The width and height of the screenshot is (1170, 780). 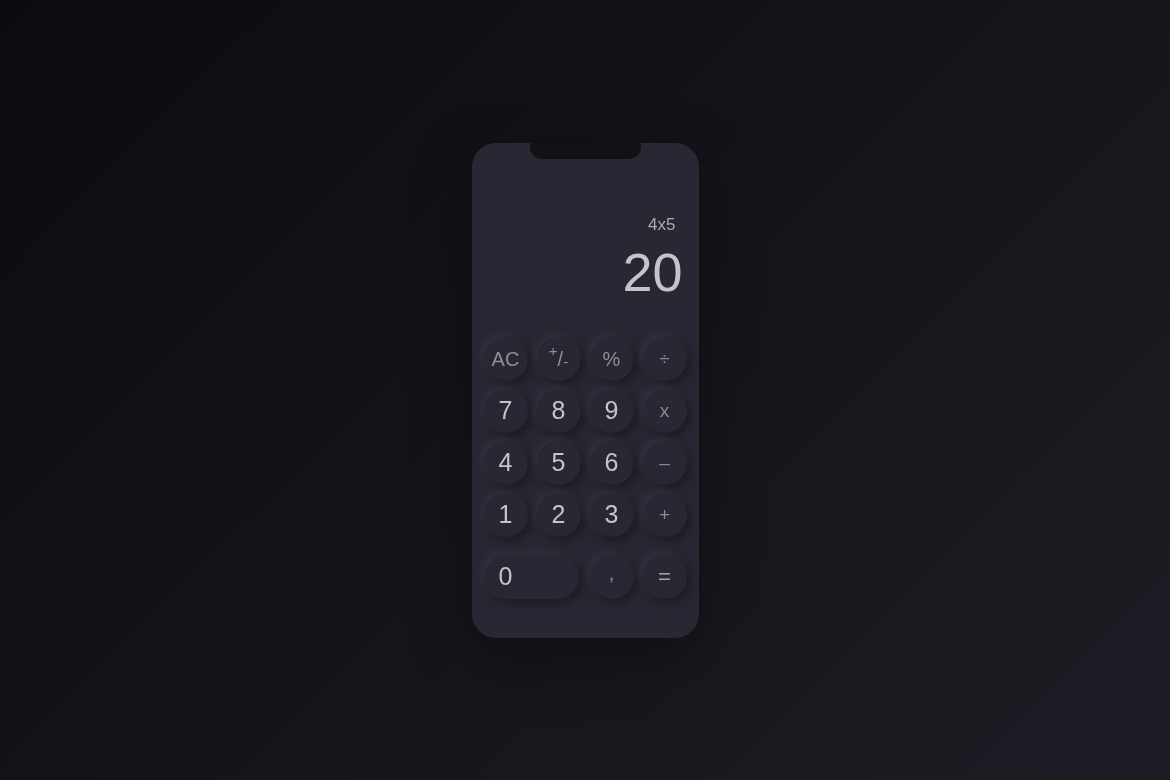 What do you see at coordinates (611, 576) in the screenshot?
I see `key-button: ,` at bounding box center [611, 576].